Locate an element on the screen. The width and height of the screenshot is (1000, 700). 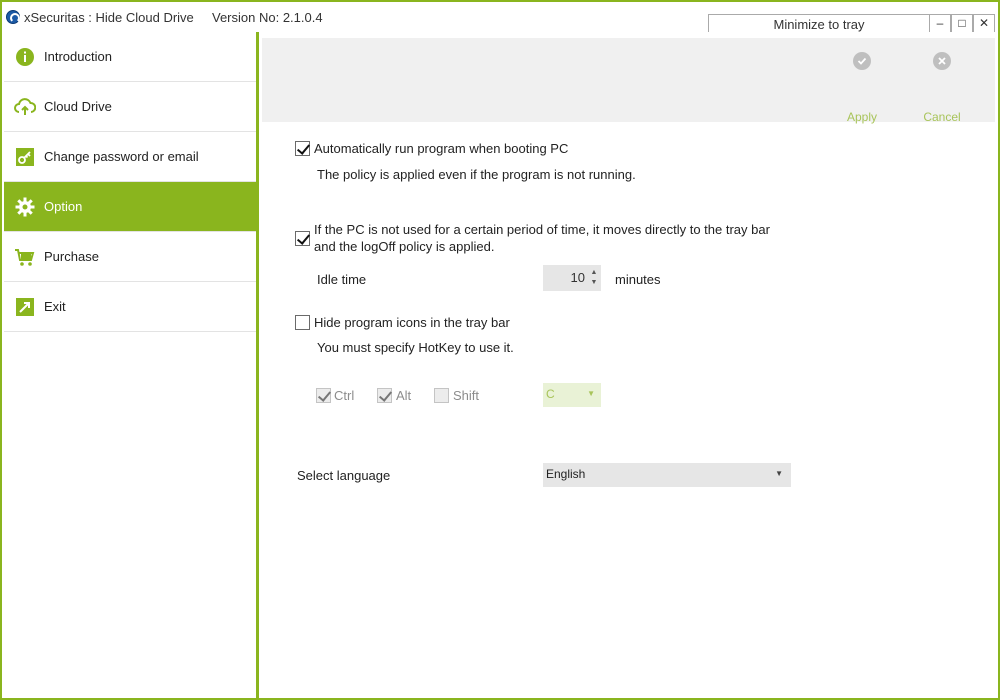
hide-icons-description: You must specify HotKey to use it. is located at coordinates (415, 347).